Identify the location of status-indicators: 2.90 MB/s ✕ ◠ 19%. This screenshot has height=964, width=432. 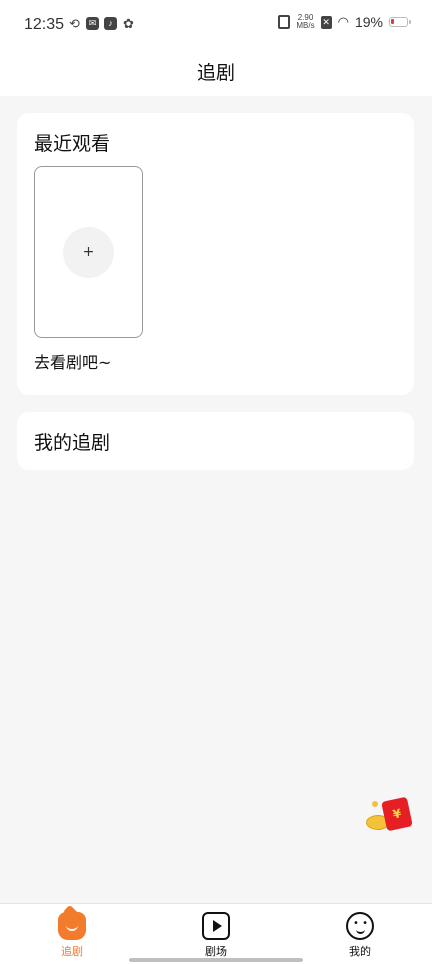
(344, 22).